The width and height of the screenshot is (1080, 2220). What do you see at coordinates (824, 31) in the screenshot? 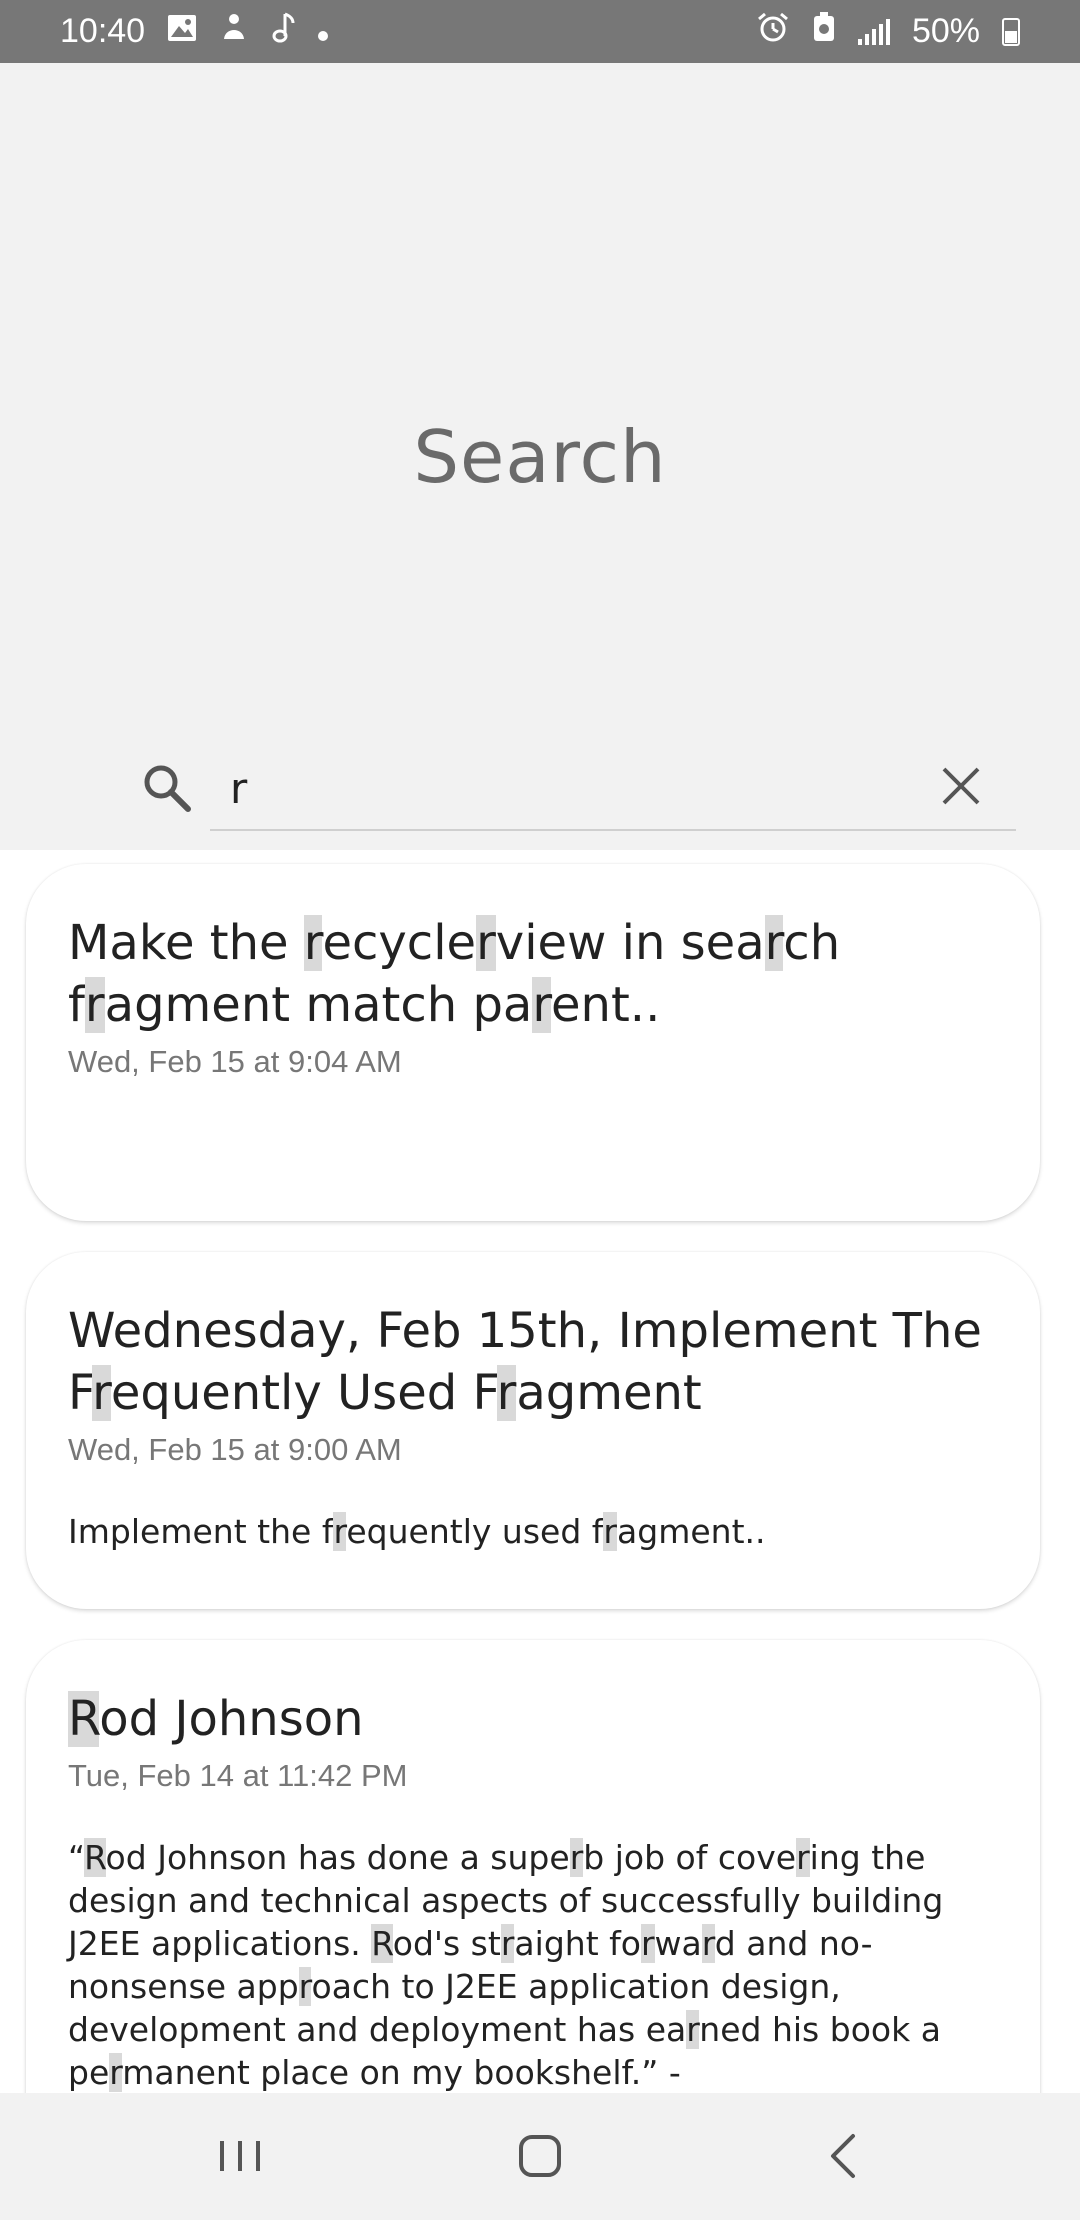
I see `battery-saver-icon` at bounding box center [824, 31].